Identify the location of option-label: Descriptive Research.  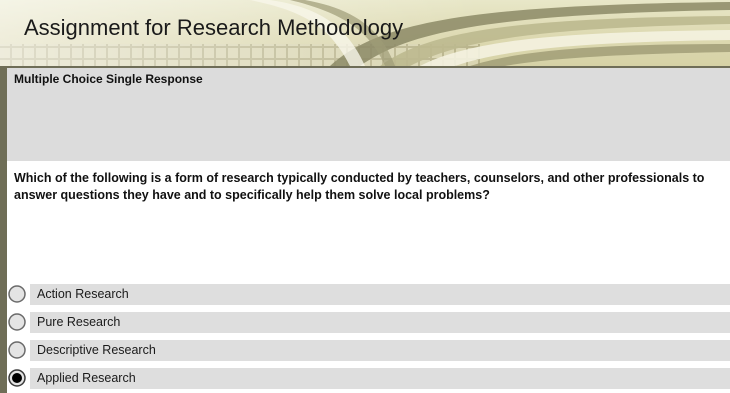
(96, 350).